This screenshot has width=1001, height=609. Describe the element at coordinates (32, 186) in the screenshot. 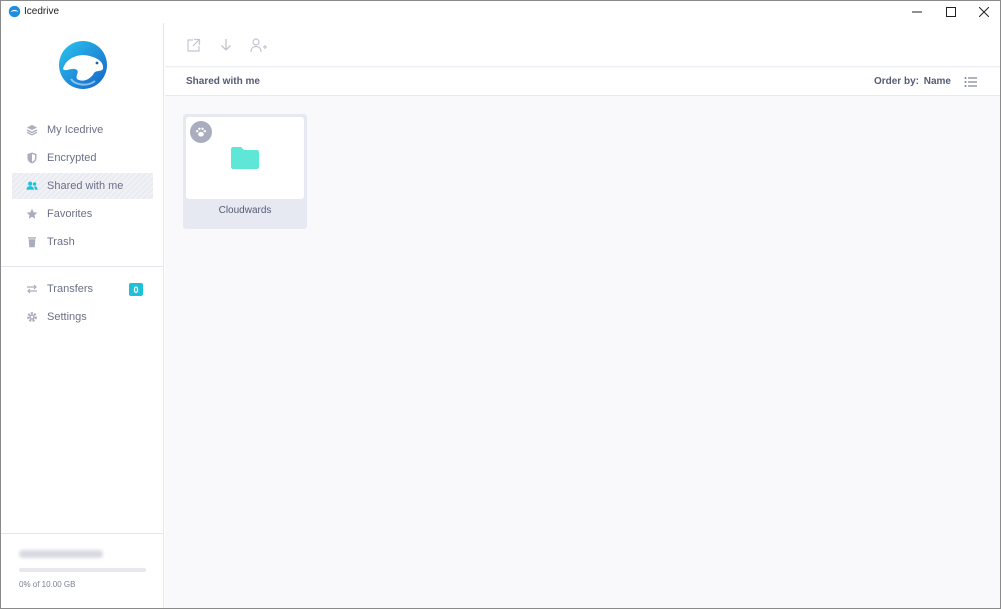

I see `users-icon` at that location.